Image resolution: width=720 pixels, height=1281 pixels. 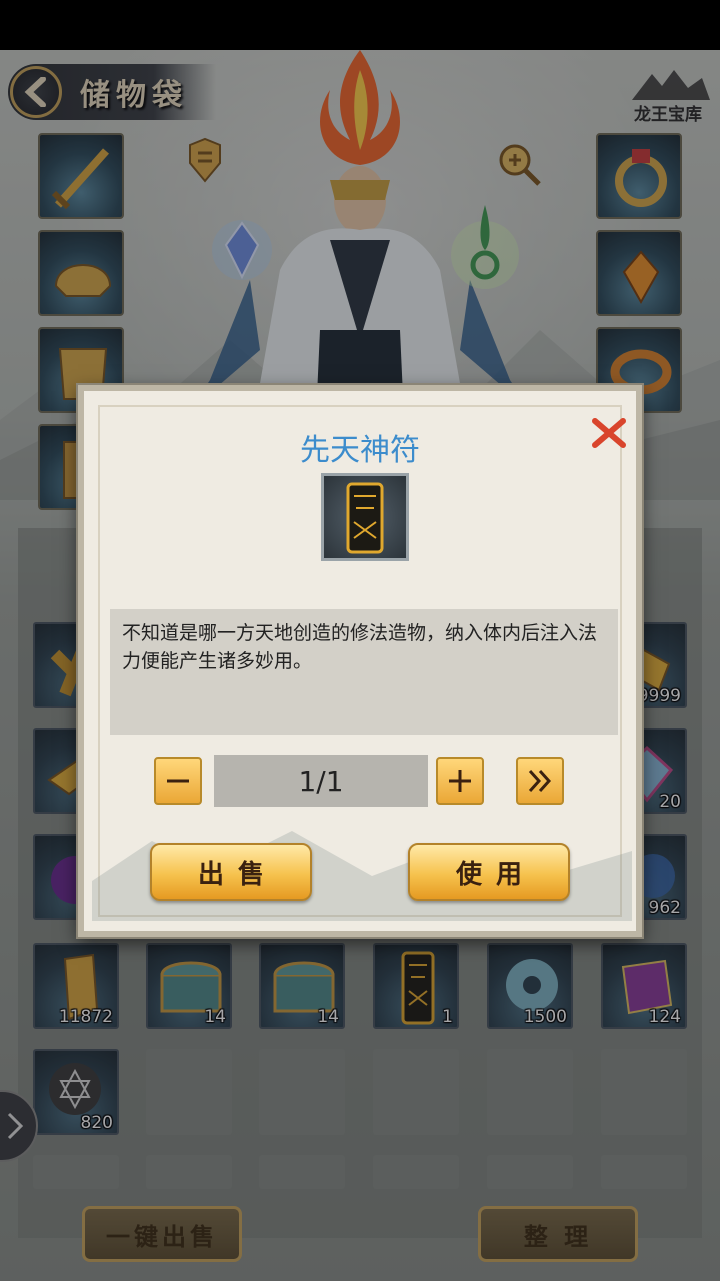 What do you see at coordinates (360, 647) in the screenshot?
I see `item-description: 不知道是哪一方天地创造的修法造物，纳入体内后注入法力便能产生诸多妙用。` at bounding box center [360, 647].